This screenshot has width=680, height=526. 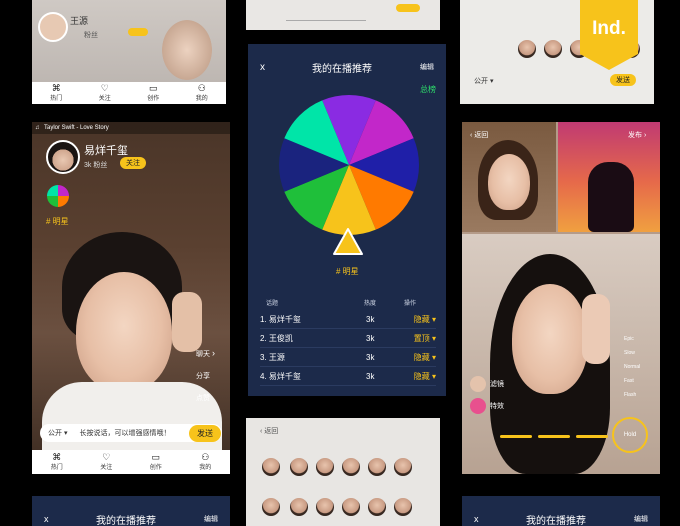 I want to click on speed-epic: Epic, so click(x=632, y=339).